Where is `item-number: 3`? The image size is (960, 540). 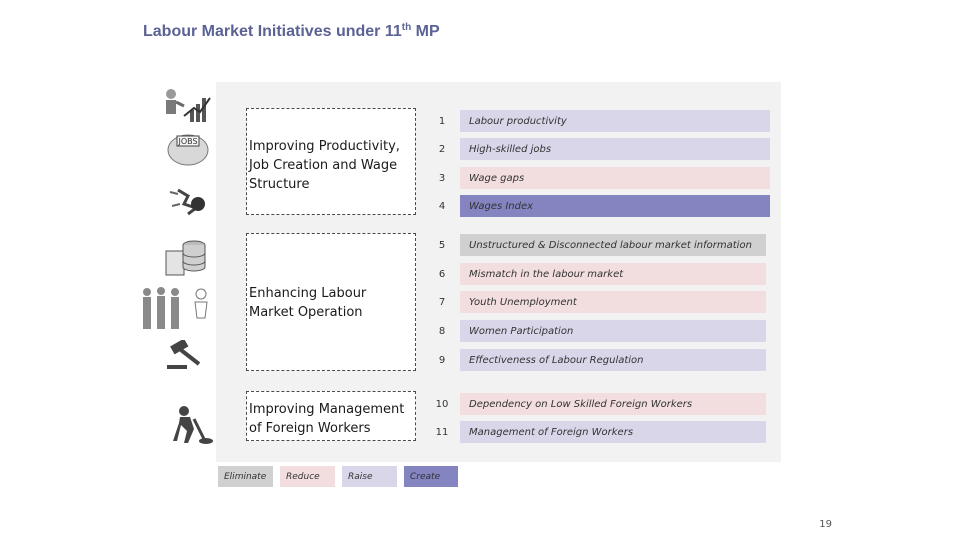 item-number: 3 is located at coordinates (442, 178).